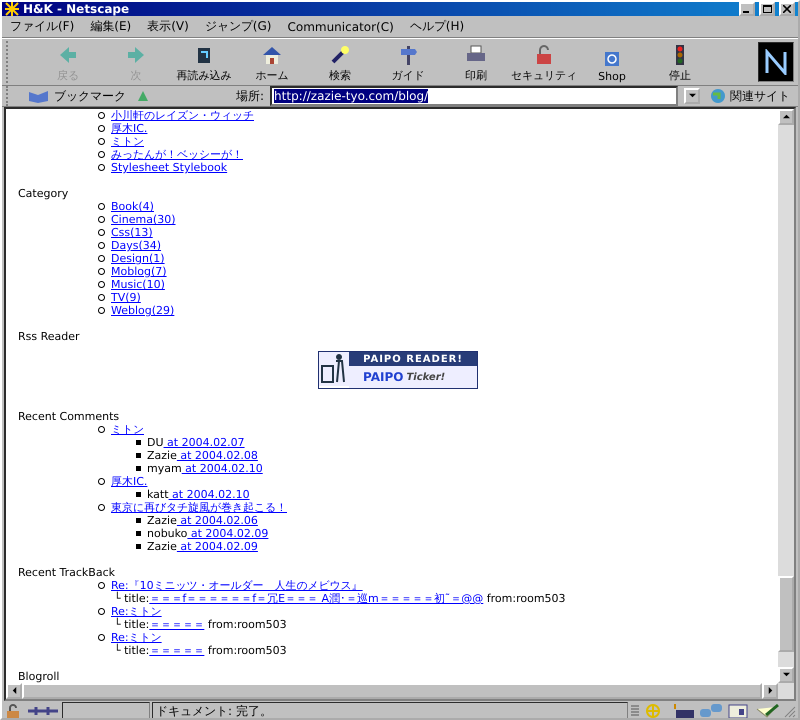 Image resolution: width=800 pixels, height=720 pixels. I want to click on comment-author: katt, so click(158, 494).